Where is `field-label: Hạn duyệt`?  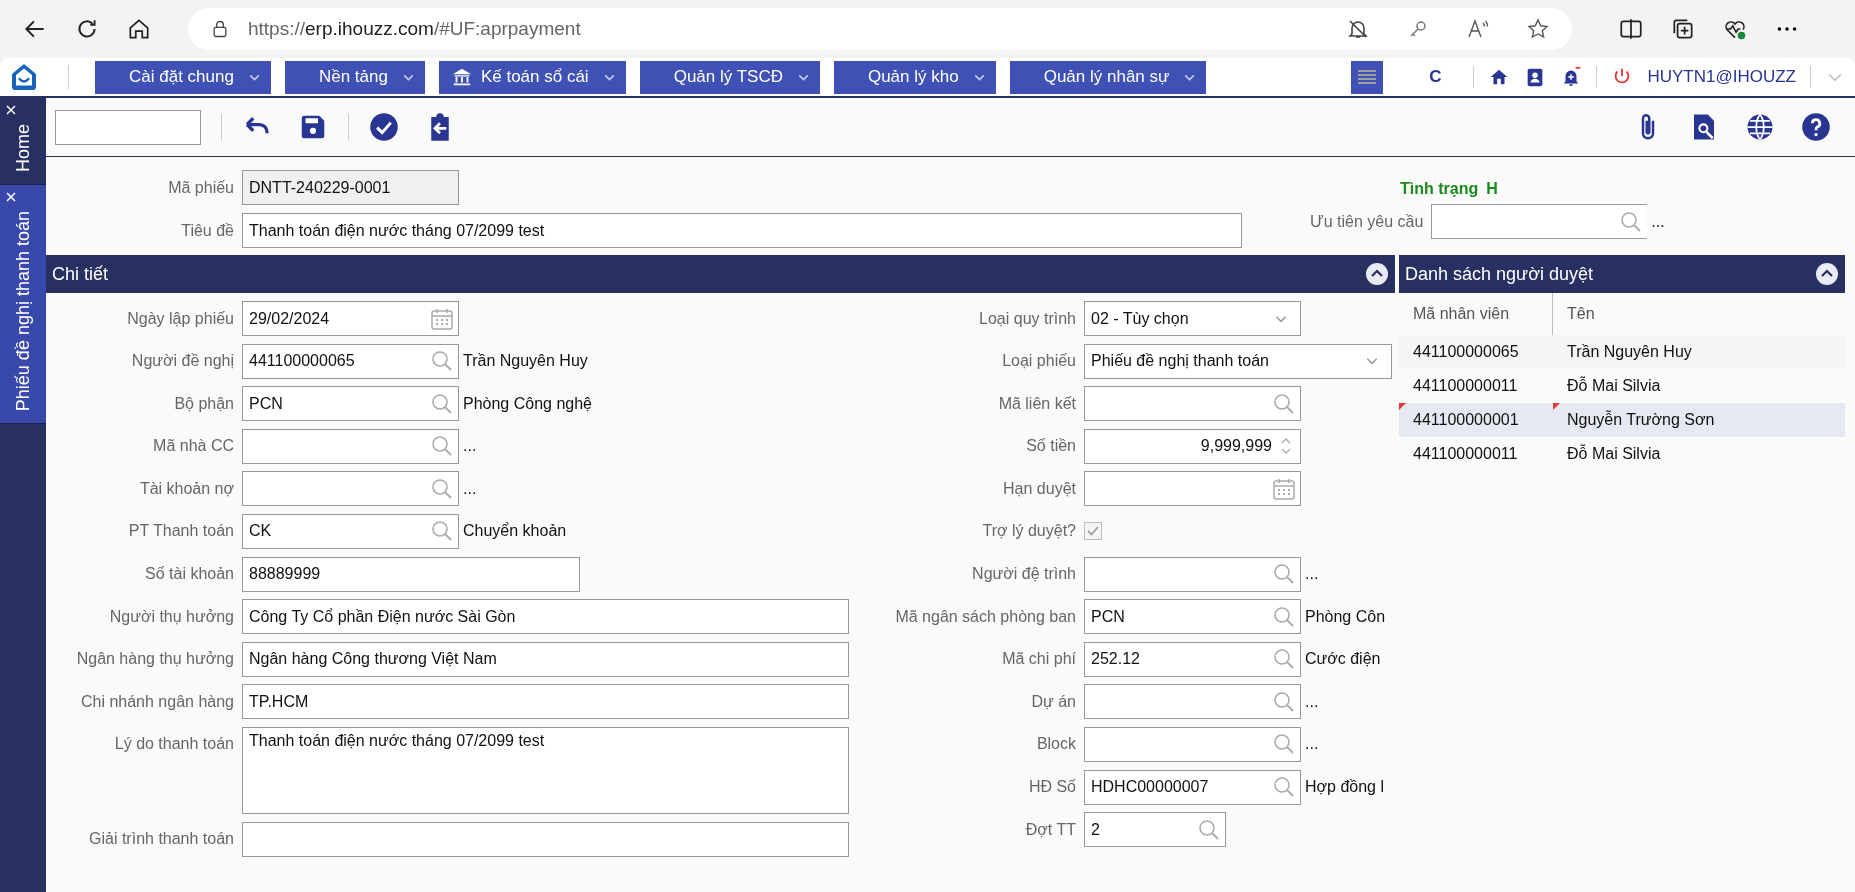 field-label: Hạn duyệt is located at coordinates (1039, 488).